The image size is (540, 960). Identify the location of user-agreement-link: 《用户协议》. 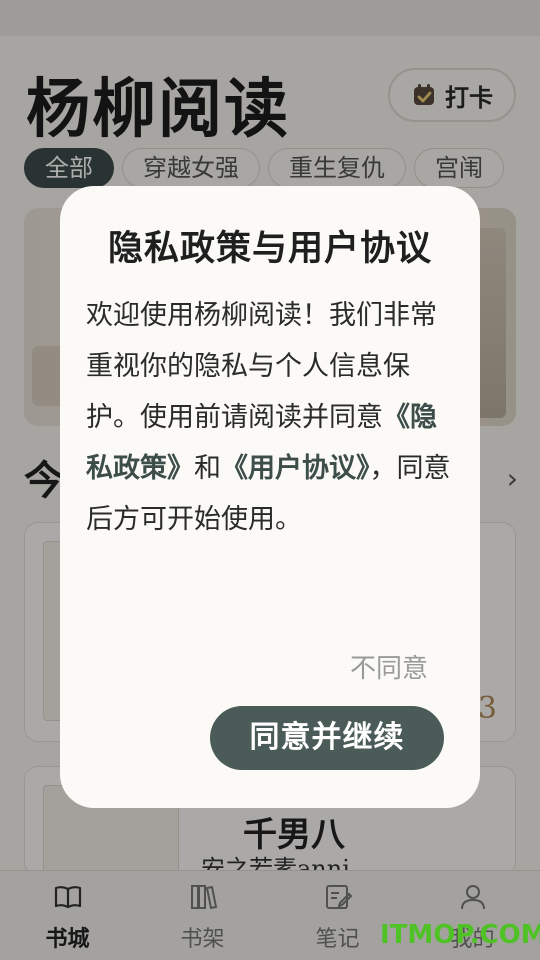
(295, 468).